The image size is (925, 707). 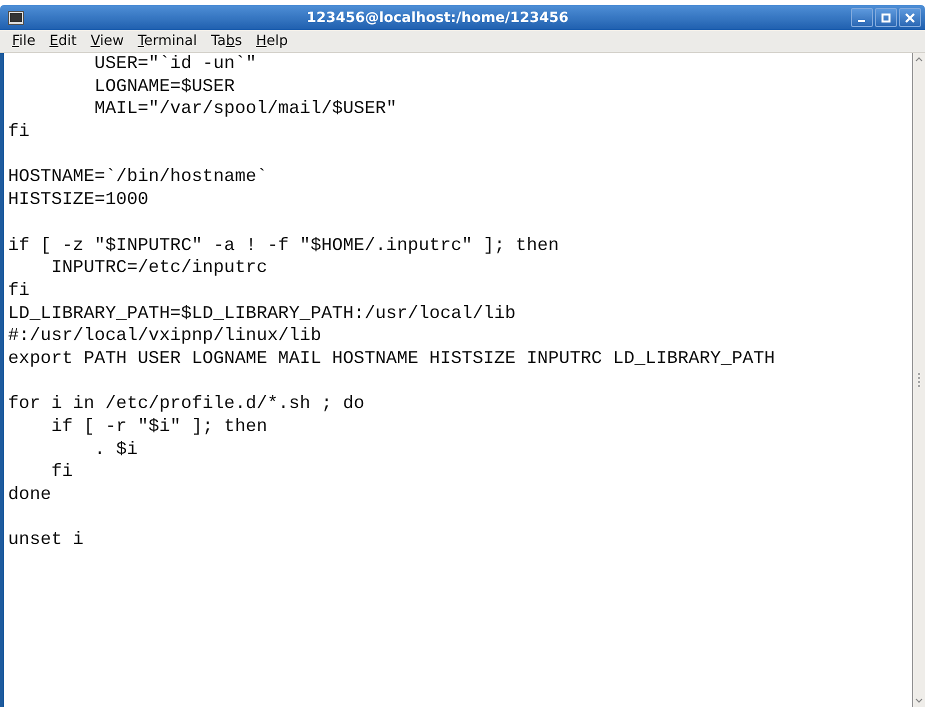 I want to click on maximize-icon, so click(x=886, y=17).